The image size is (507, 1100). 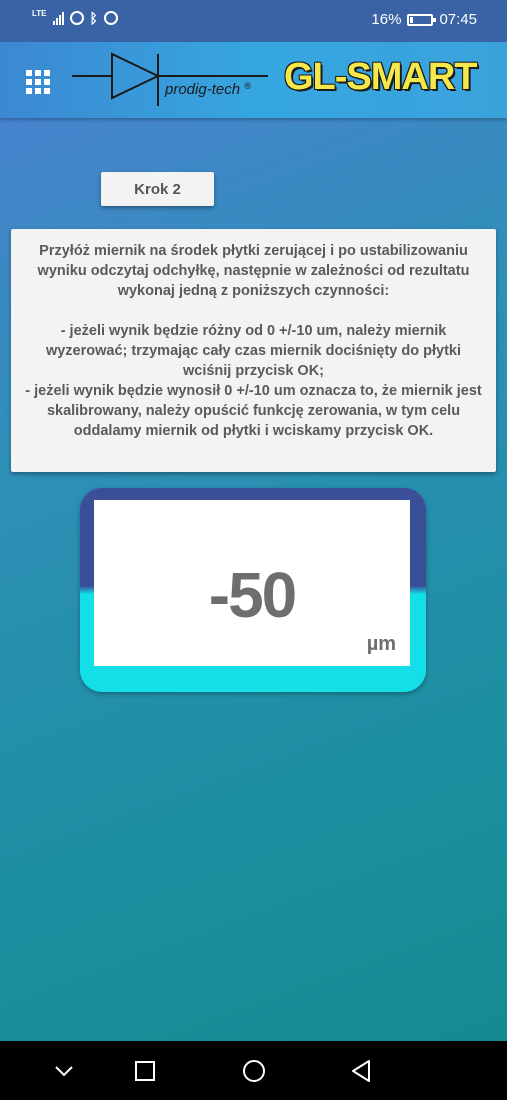 What do you see at coordinates (157, 189) in the screenshot?
I see `step-label: Krok 2` at bounding box center [157, 189].